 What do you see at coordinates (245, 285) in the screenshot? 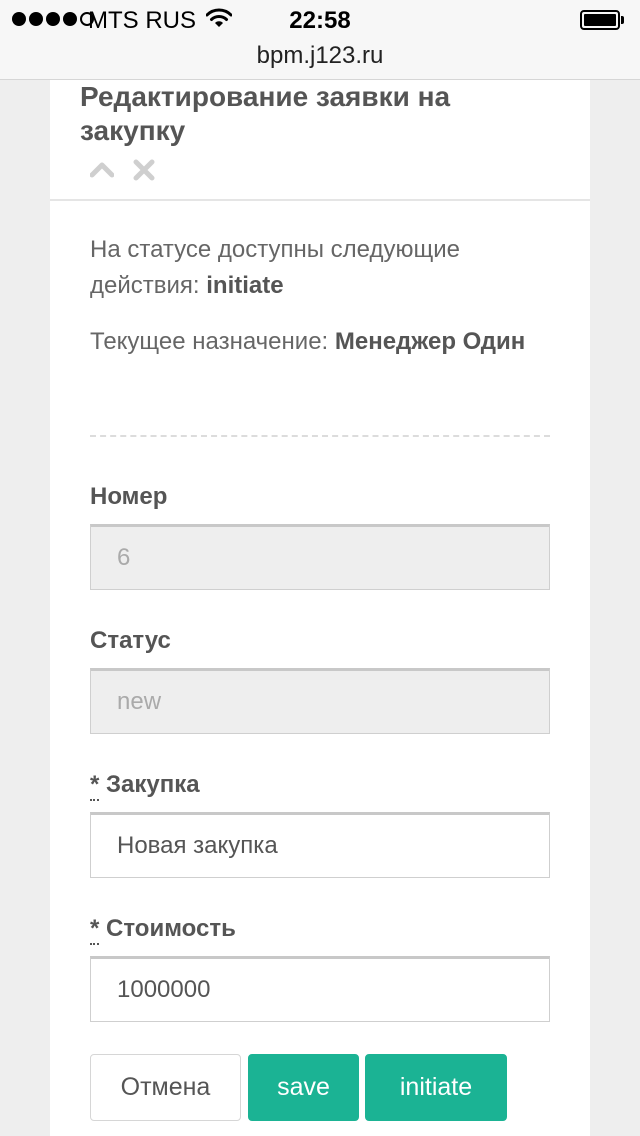
I see `available-actions-value: initiate` at bounding box center [245, 285].